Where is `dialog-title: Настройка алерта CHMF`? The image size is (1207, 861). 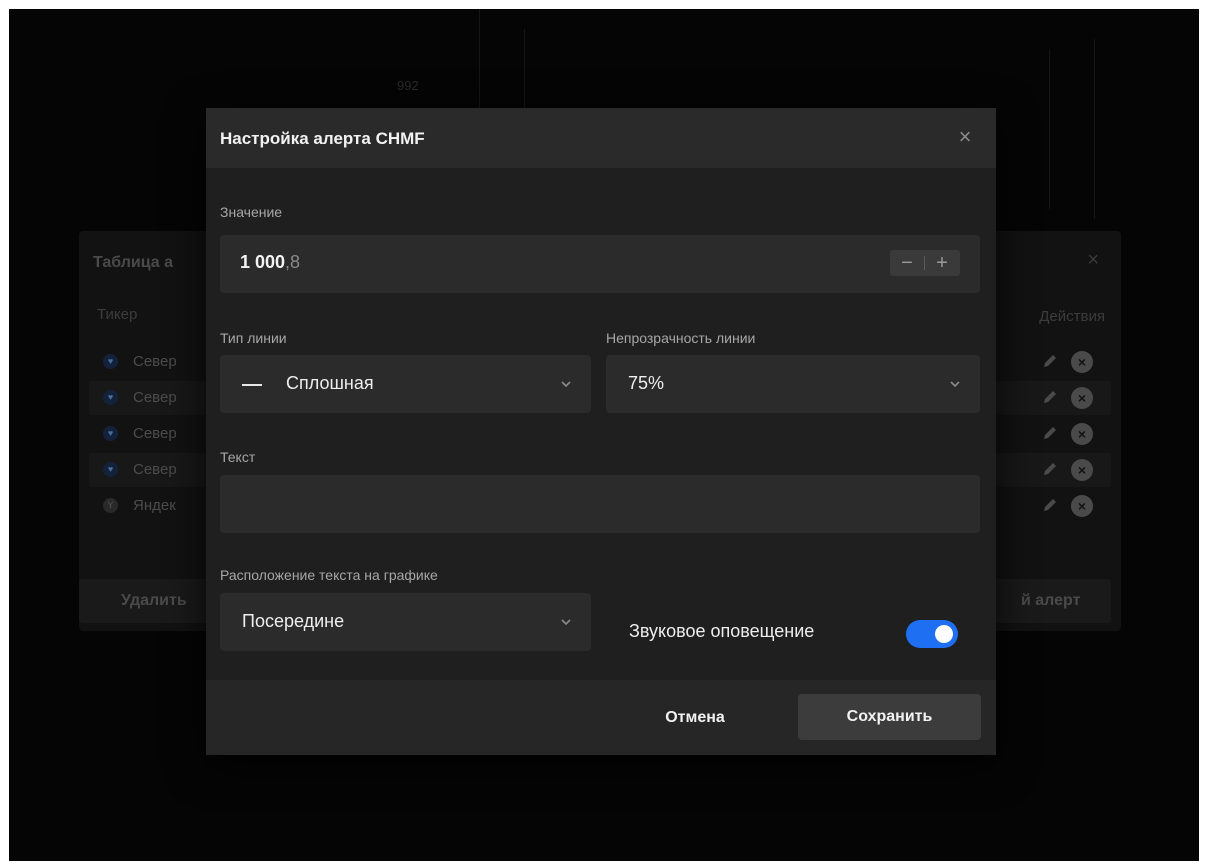
dialog-title: Настройка алерта CHMF is located at coordinates (322, 138).